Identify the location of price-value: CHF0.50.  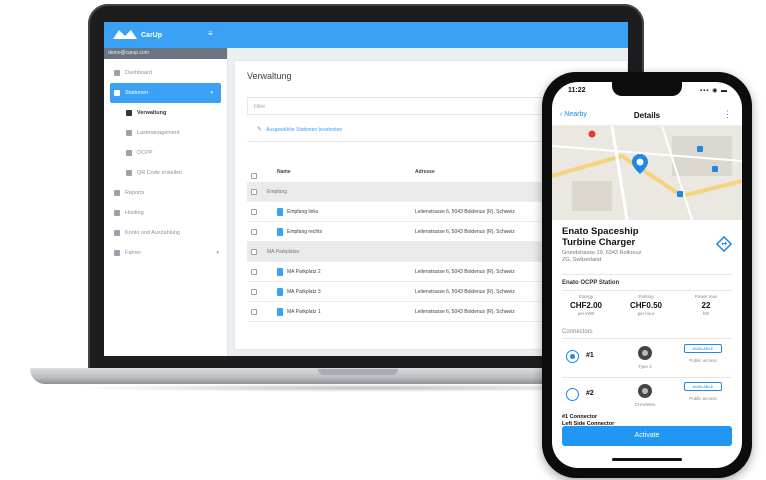
(645, 305).